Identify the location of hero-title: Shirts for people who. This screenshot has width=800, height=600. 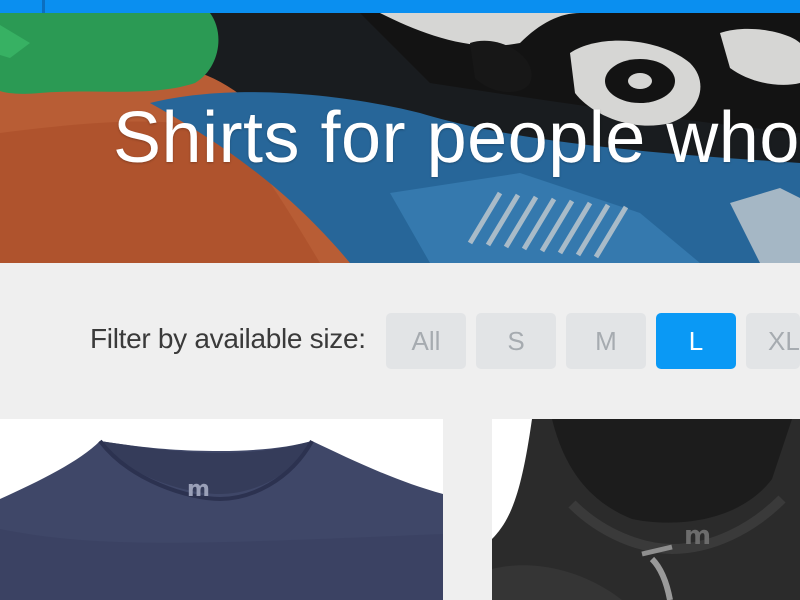
(456, 138).